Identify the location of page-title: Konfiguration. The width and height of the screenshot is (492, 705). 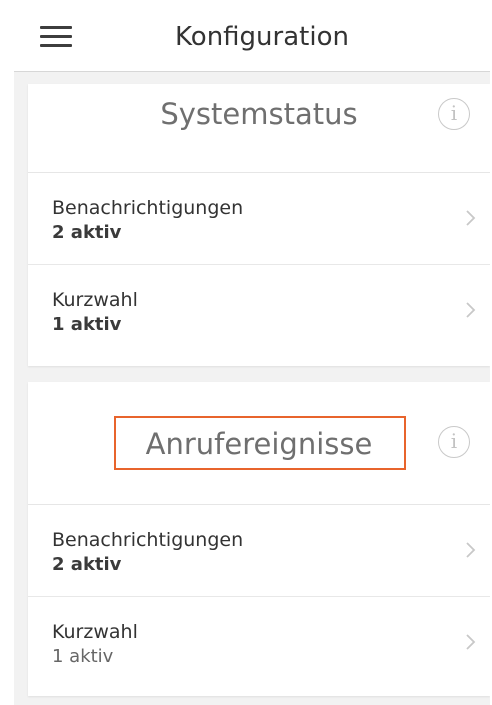
(262, 37).